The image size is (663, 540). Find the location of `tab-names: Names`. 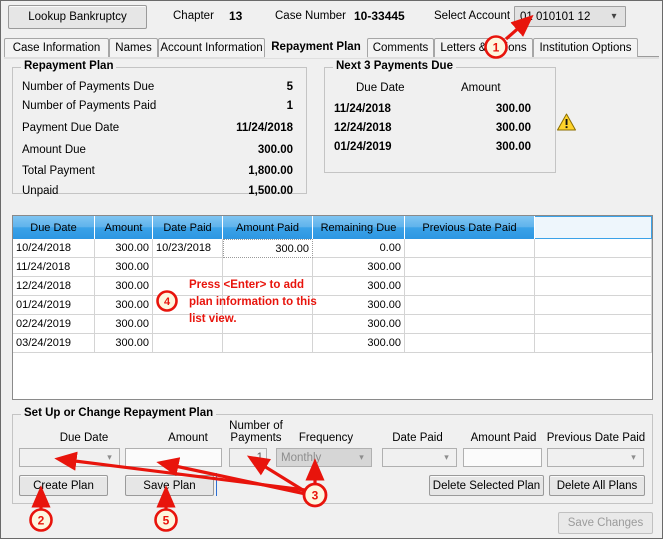

tab-names: Names is located at coordinates (133, 47).